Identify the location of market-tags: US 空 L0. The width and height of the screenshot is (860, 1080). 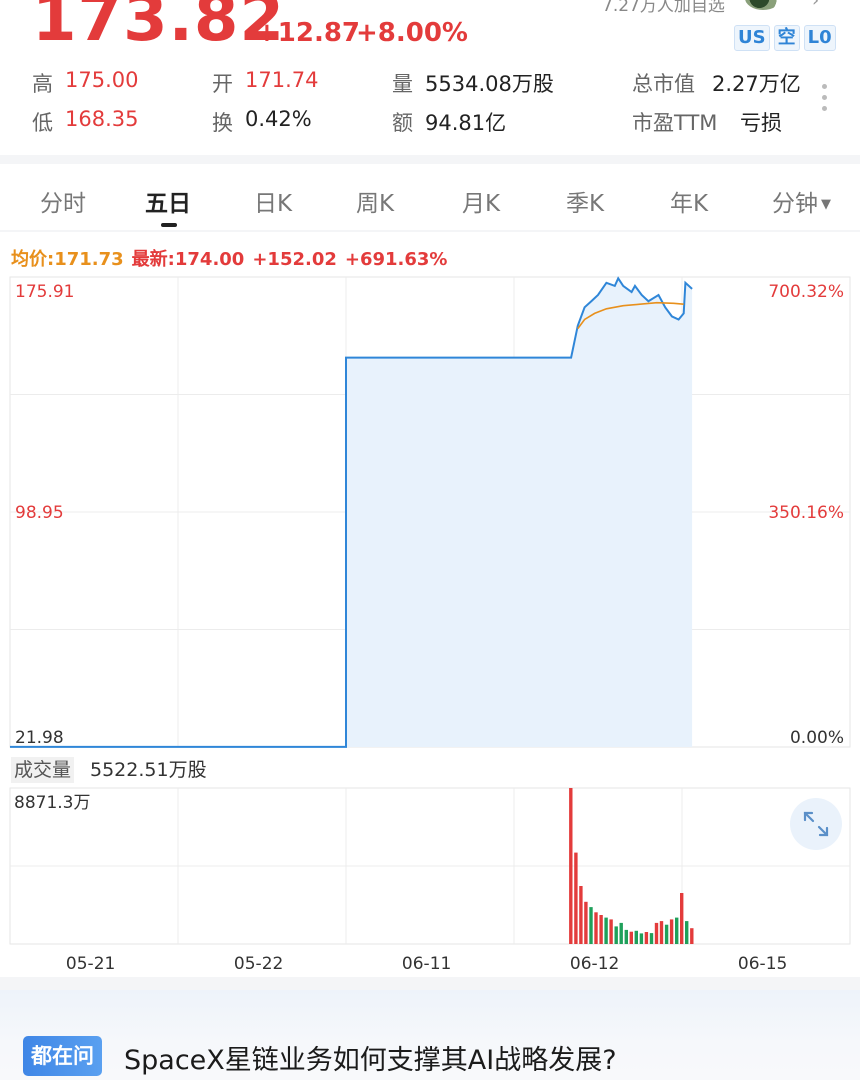
(785, 38).